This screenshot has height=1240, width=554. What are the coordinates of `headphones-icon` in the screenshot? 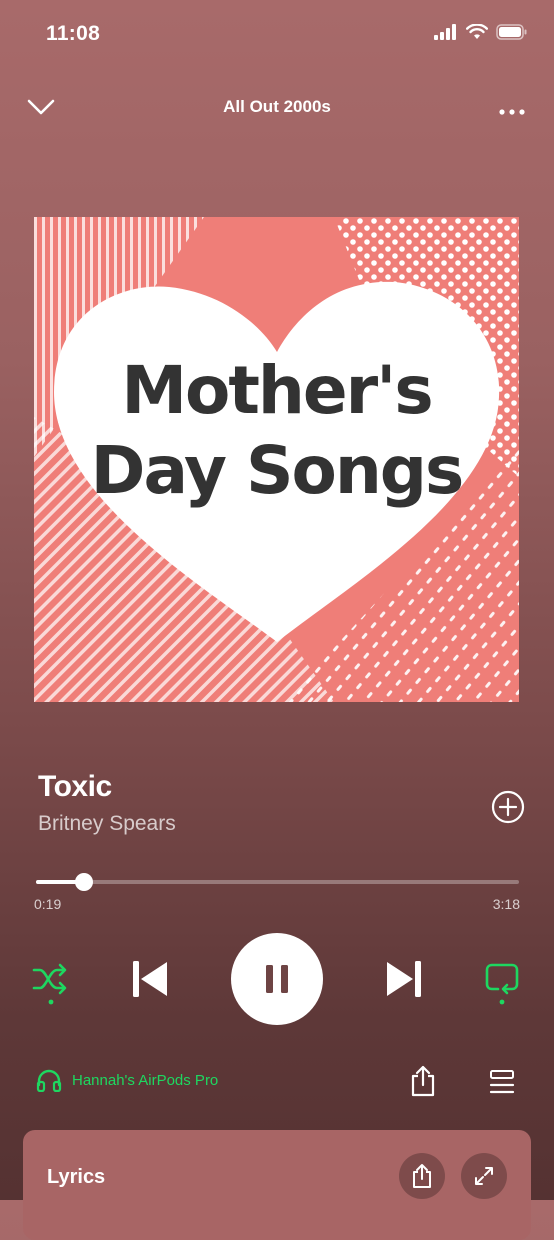 It's located at (49, 1080).